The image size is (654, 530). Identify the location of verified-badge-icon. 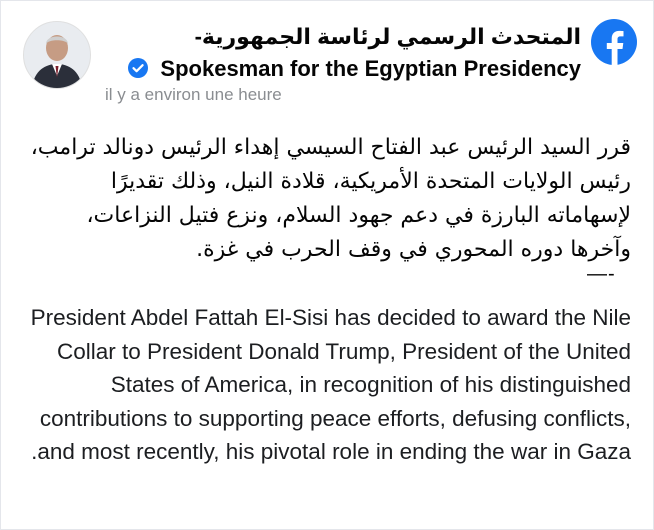
(138, 68).